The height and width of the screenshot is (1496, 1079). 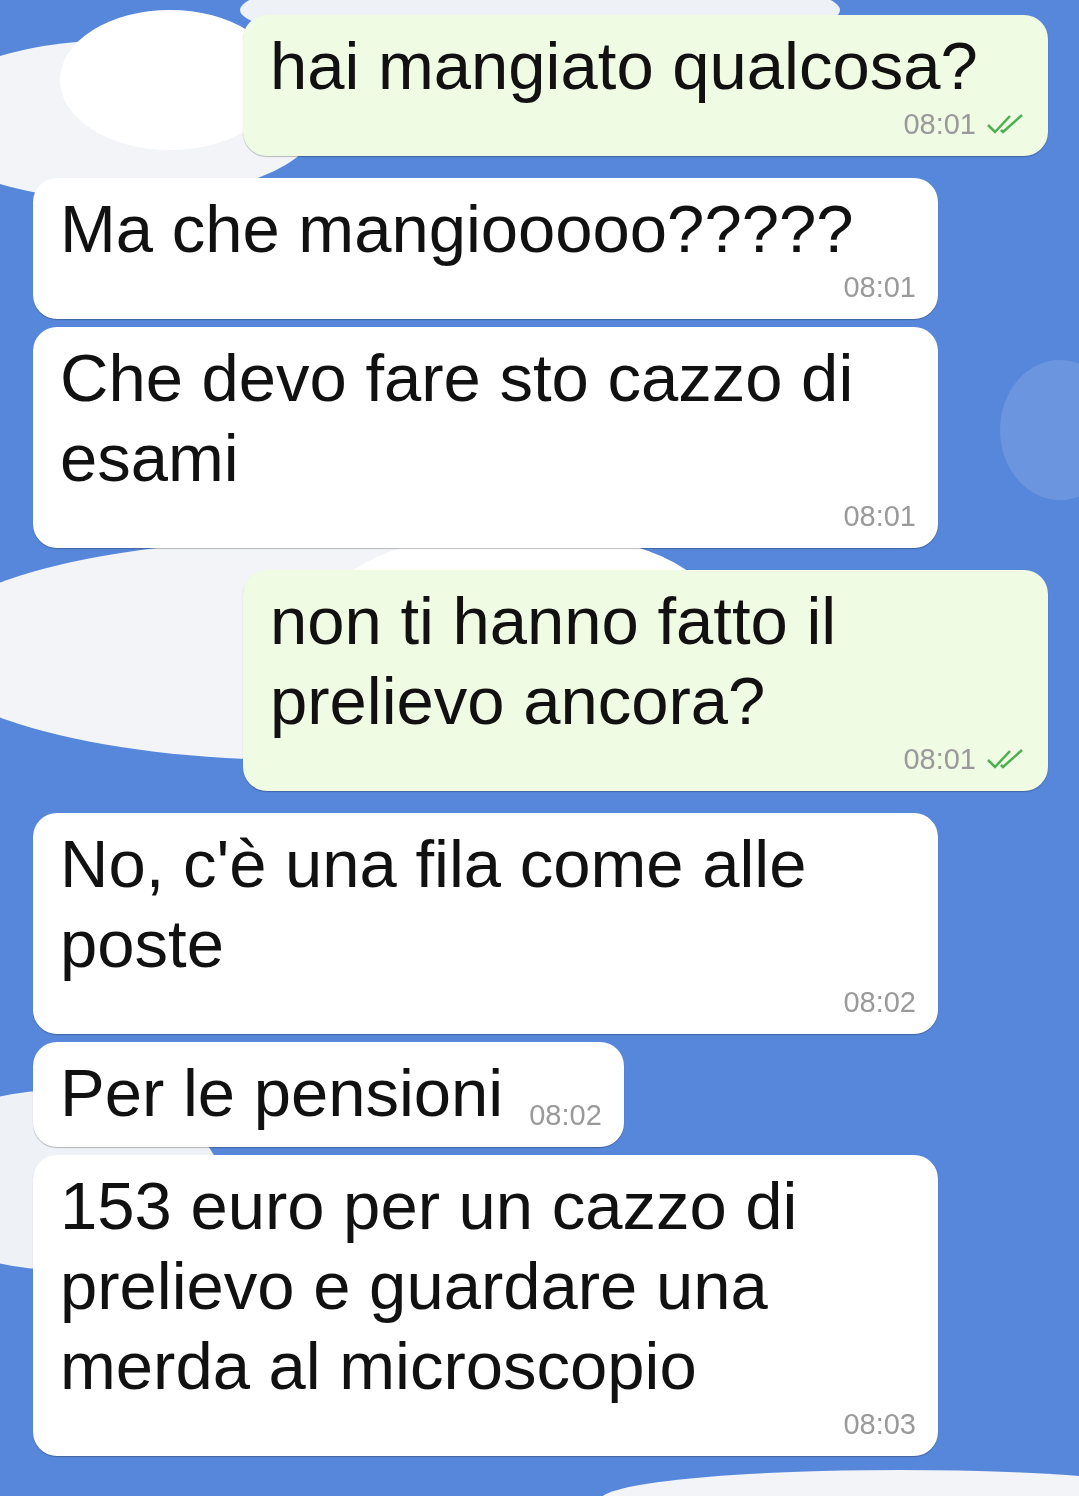 I want to click on message-text: No, c'è una fila come alle poste, so click(x=434, y=904).